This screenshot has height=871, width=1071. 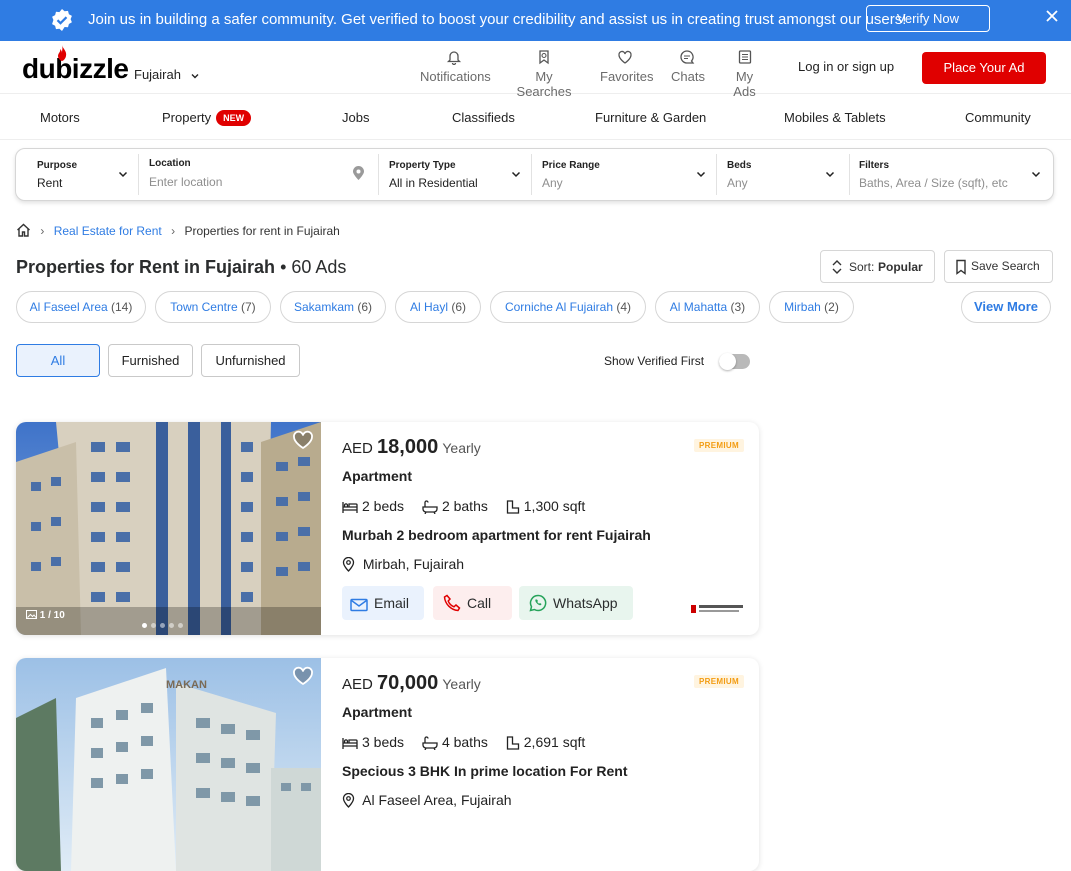 I want to click on purpose-dropdown: Purpose Rent, so click(x=77, y=174).